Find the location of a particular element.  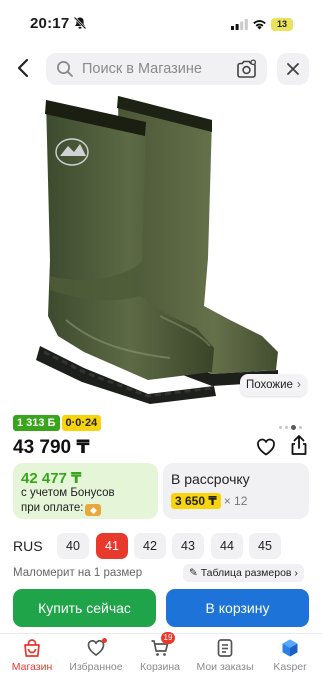

tab-favorites: Избранное is located at coordinates (96, 655).